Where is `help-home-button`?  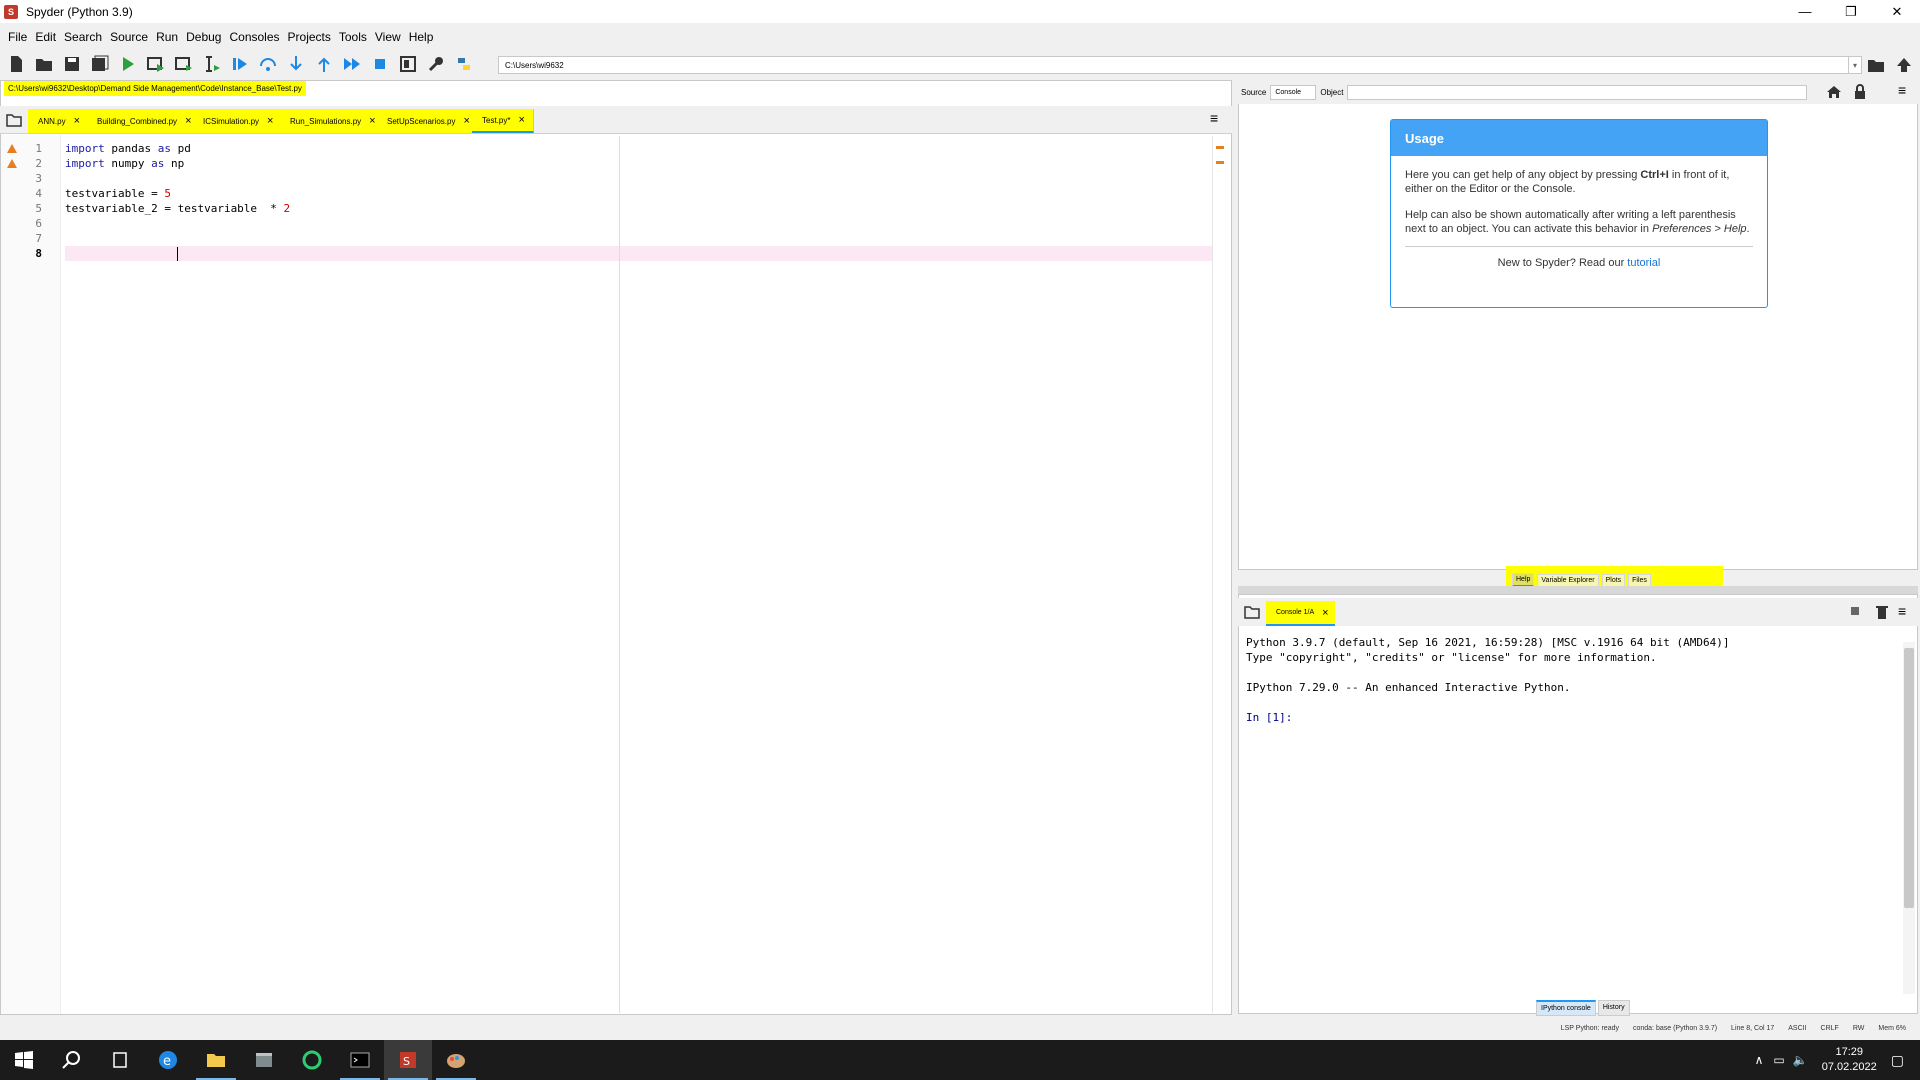 help-home-button is located at coordinates (1834, 92).